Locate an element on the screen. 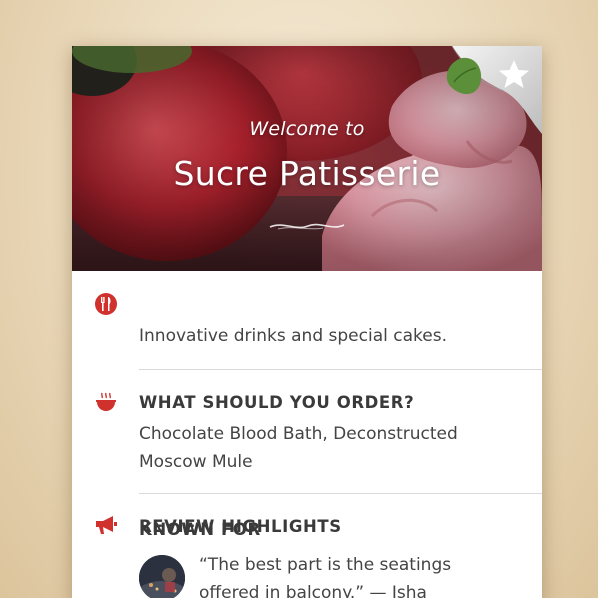  fork-knife-icon is located at coordinates (106, 304).